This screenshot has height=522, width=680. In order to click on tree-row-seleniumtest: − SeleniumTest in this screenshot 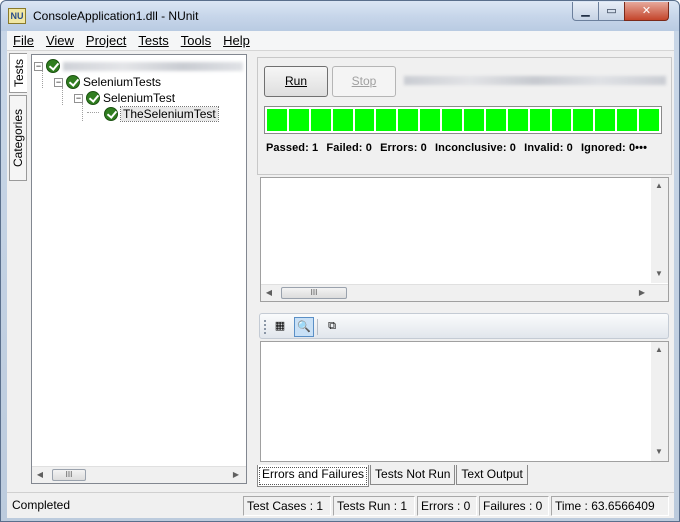, I will do `click(124, 98)`.